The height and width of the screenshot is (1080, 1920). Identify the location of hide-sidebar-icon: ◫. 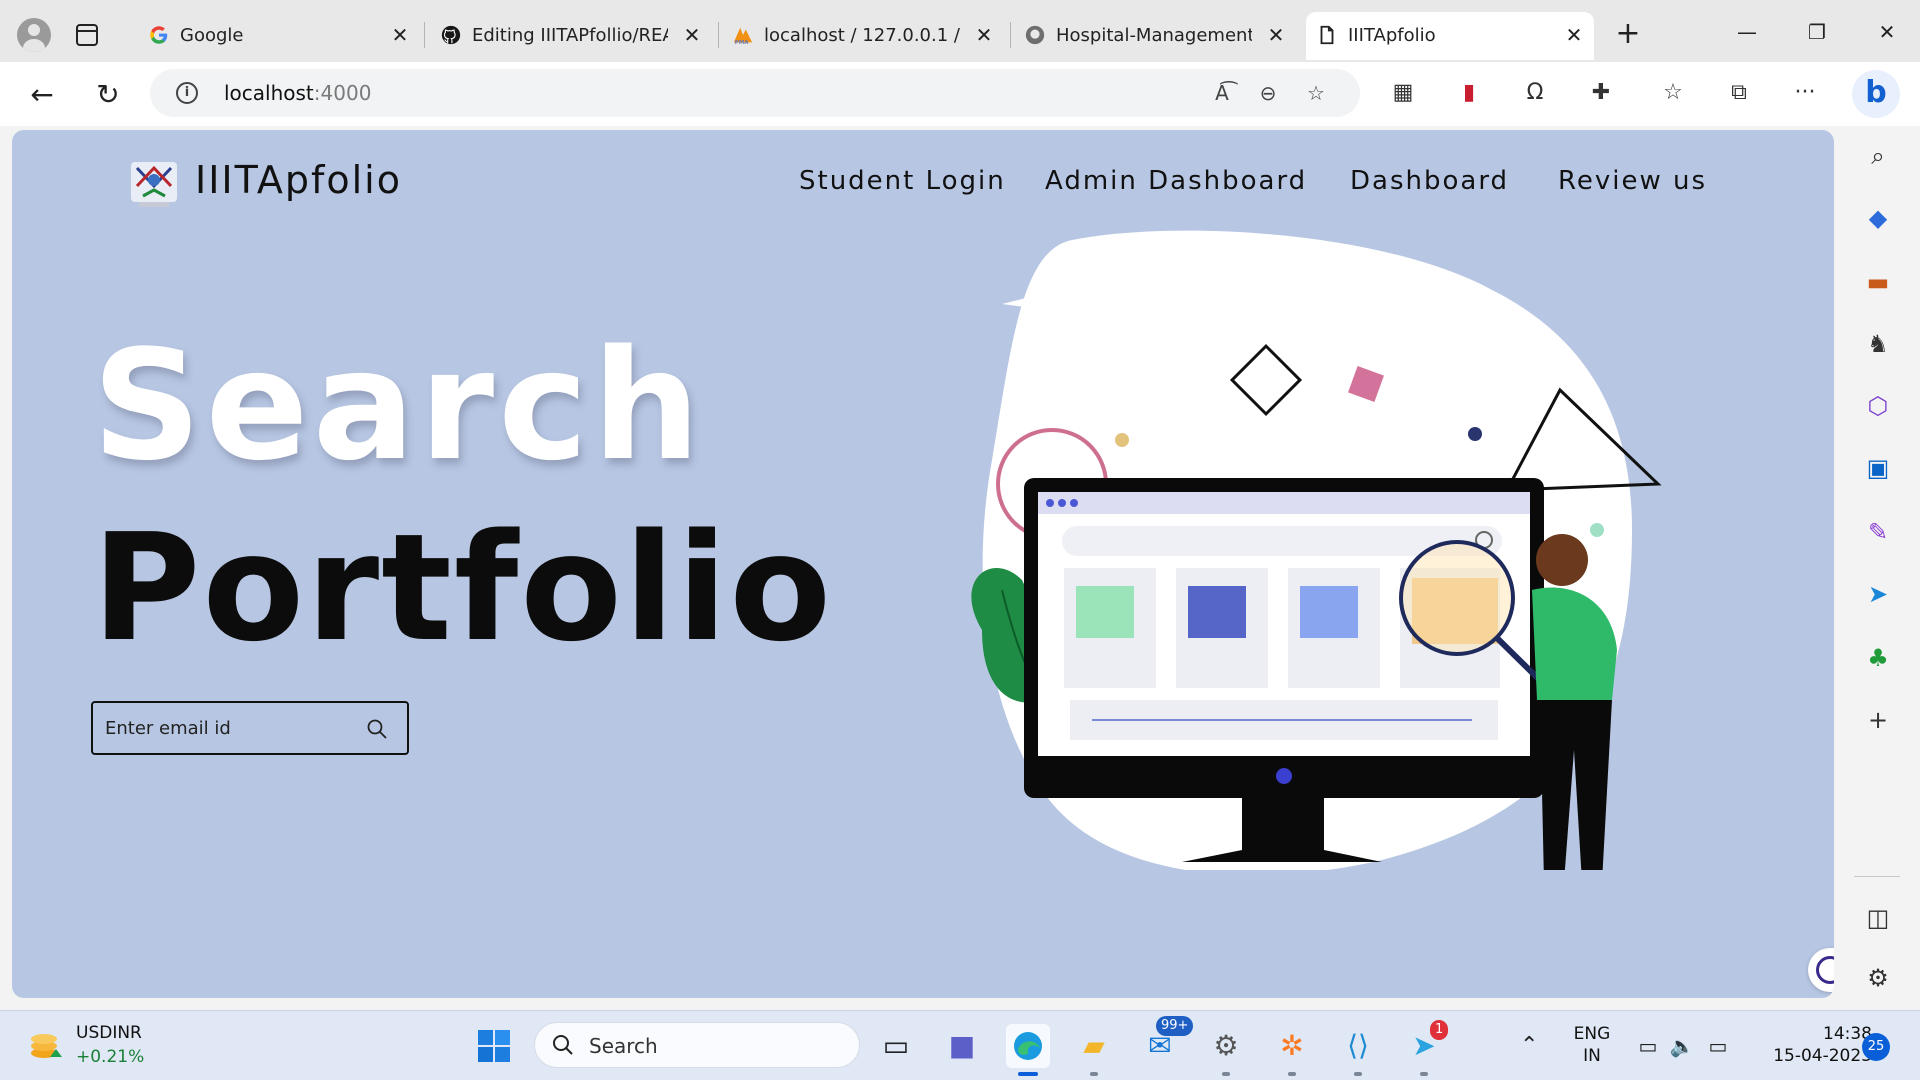
(1878, 918).